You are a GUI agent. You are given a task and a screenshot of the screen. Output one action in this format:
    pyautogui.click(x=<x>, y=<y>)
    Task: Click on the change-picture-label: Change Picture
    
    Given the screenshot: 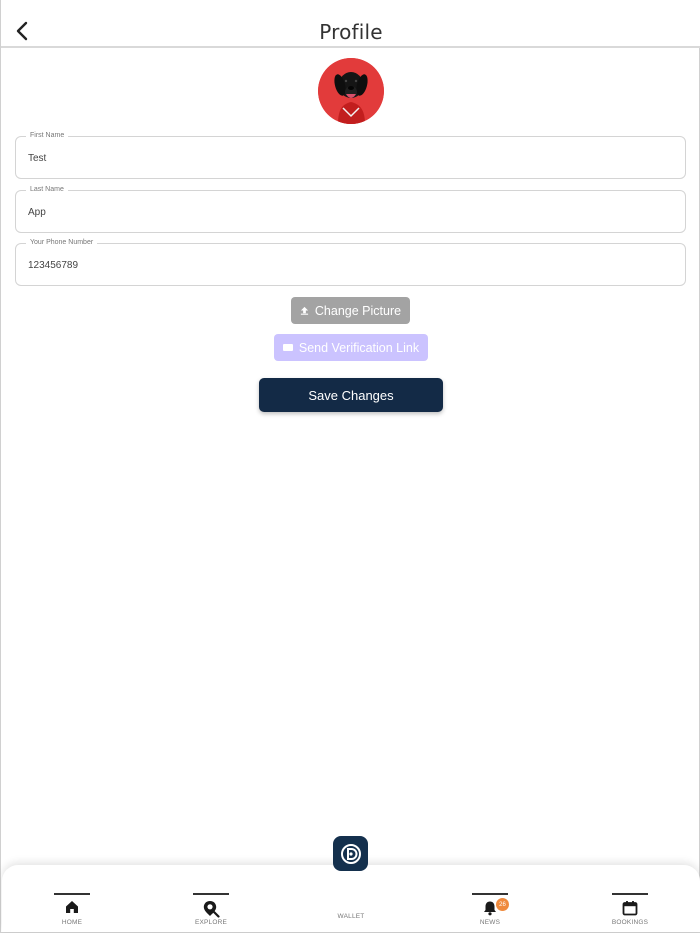 What is the action you would take?
    pyautogui.click(x=358, y=310)
    